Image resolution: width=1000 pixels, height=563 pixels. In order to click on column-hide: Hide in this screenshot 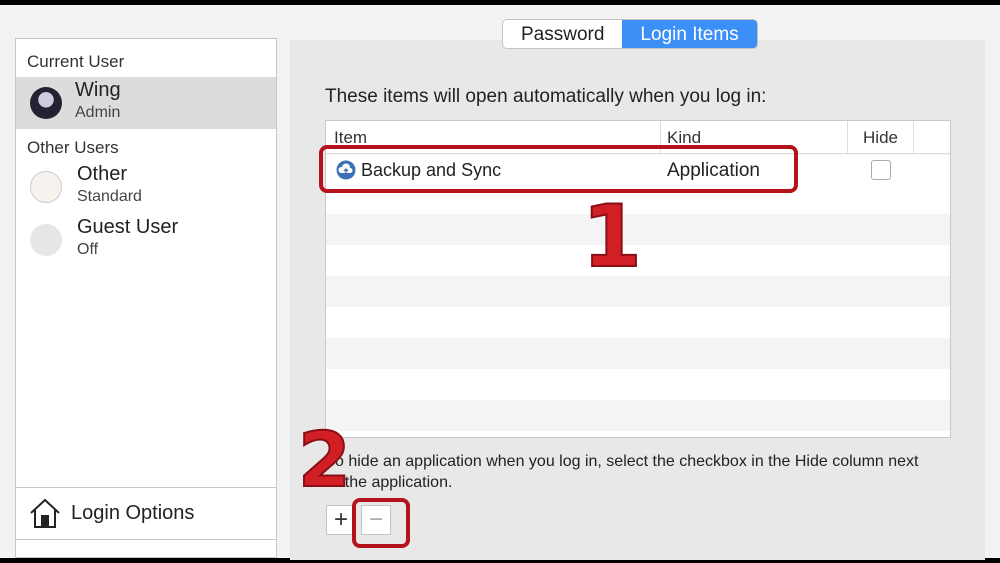, I will do `click(881, 137)`.